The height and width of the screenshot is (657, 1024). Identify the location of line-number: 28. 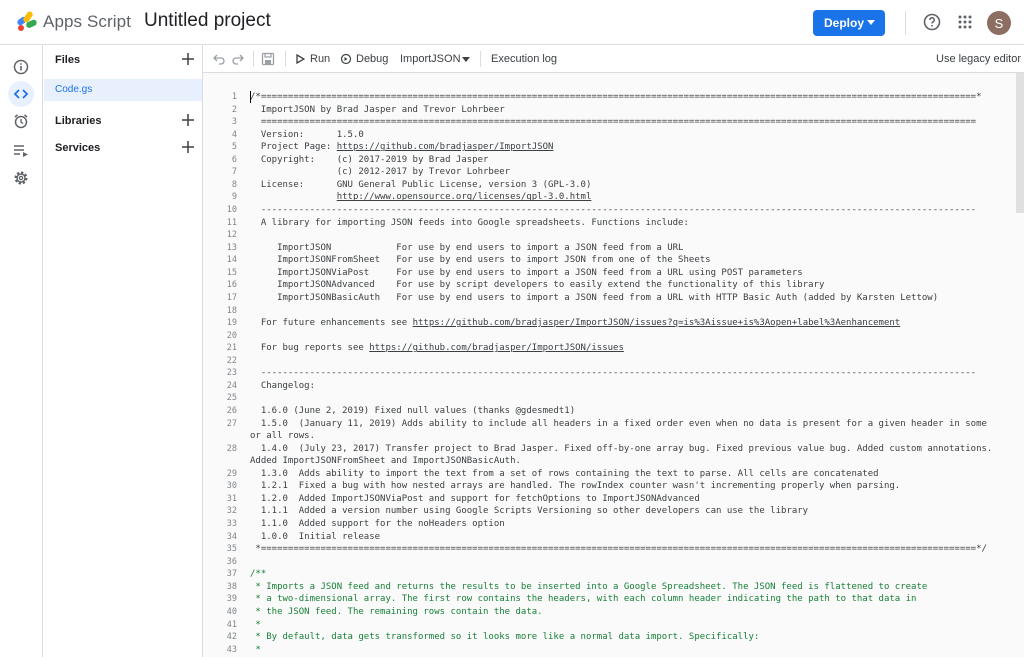
(231, 448).